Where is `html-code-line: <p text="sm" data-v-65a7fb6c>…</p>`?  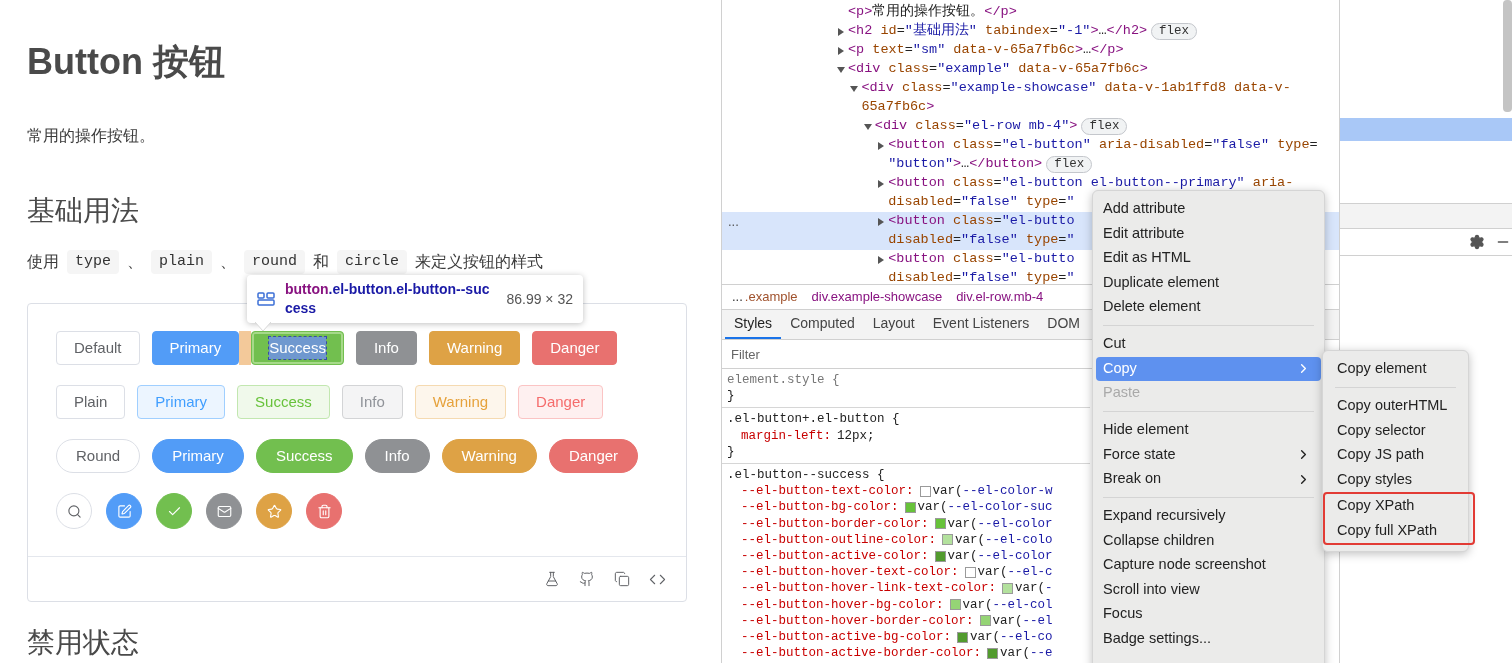
html-code-line: <p text="sm" data-v-65a7fb6c>…</p> is located at coordinates (986, 50).